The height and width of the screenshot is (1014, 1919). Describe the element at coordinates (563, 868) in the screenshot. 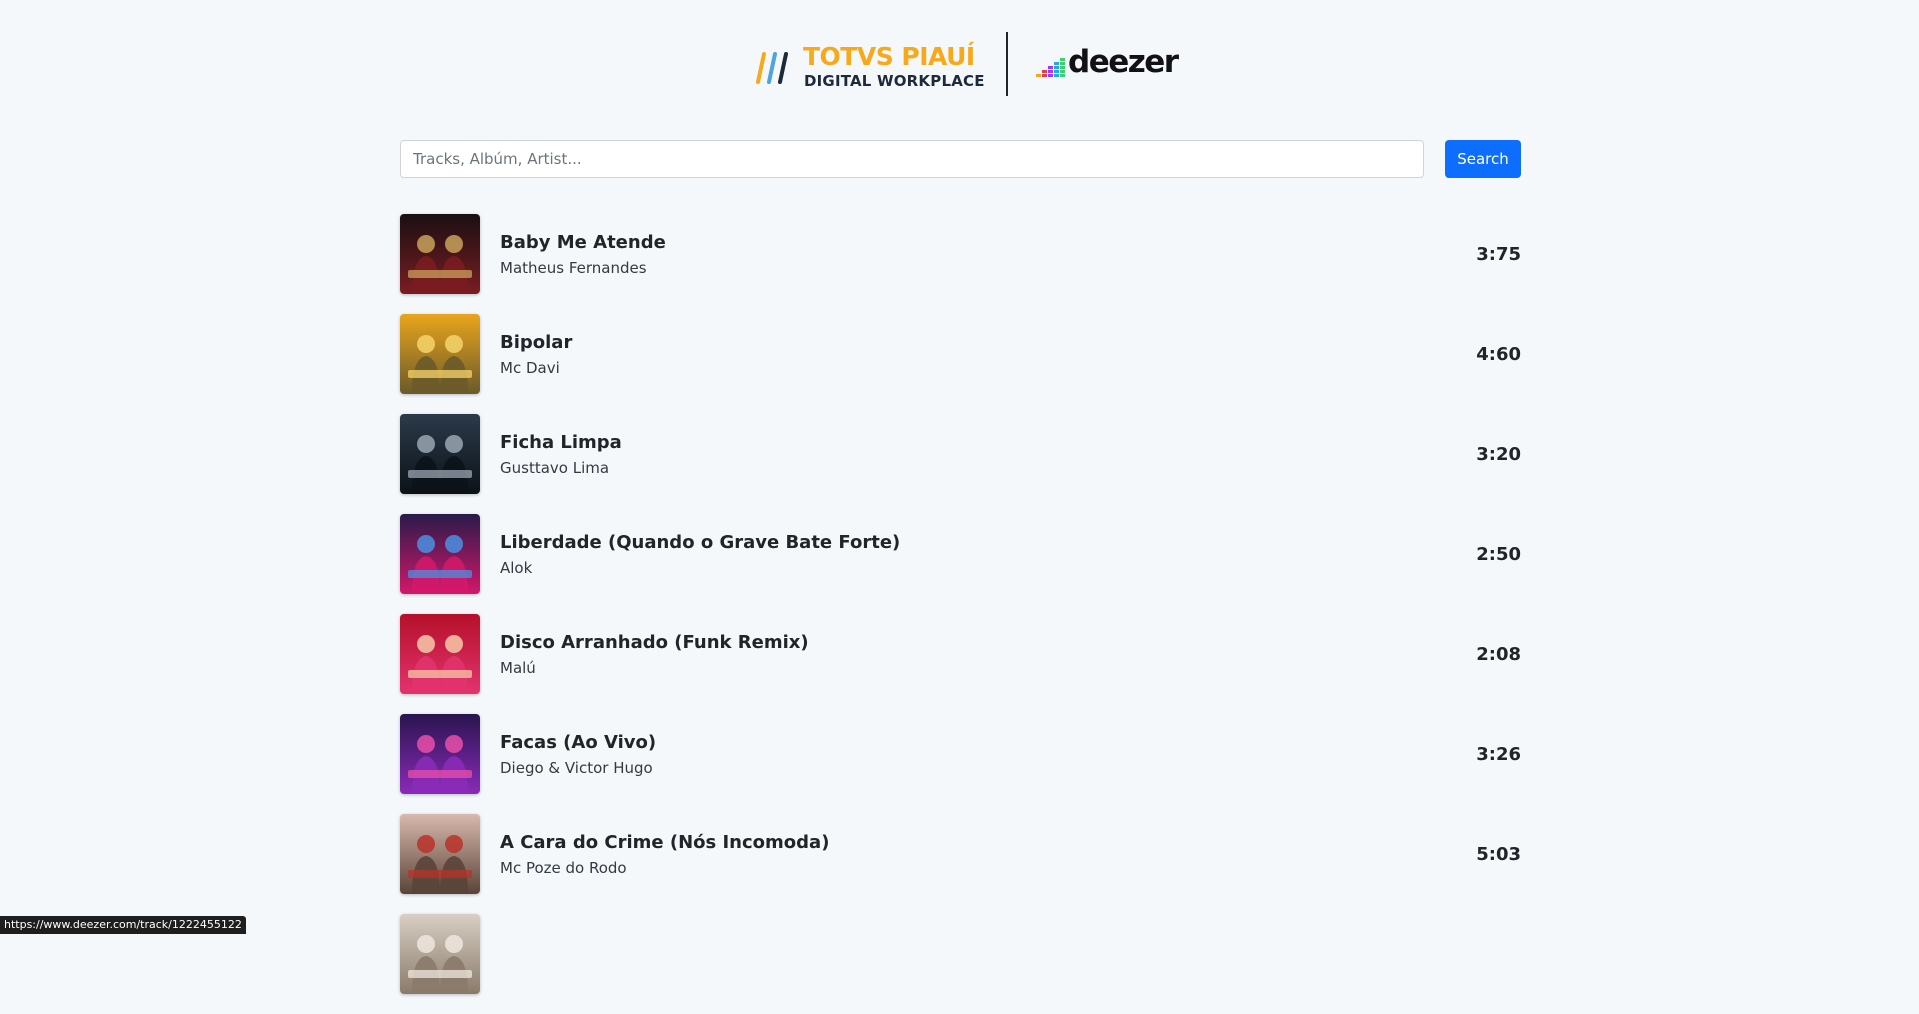

I see `track-artist: Mc Poze do Rodo` at that location.